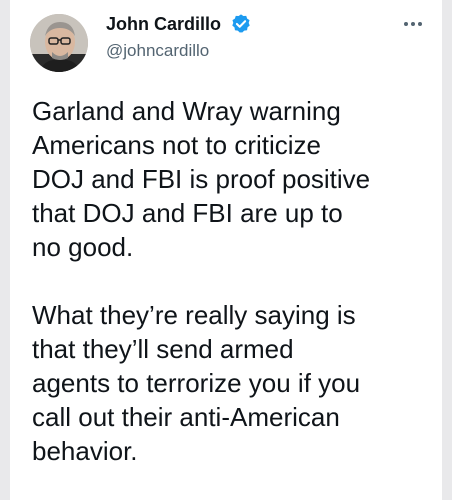 The image size is (452, 500). I want to click on author-display-name: John Cardillo, so click(163, 24).